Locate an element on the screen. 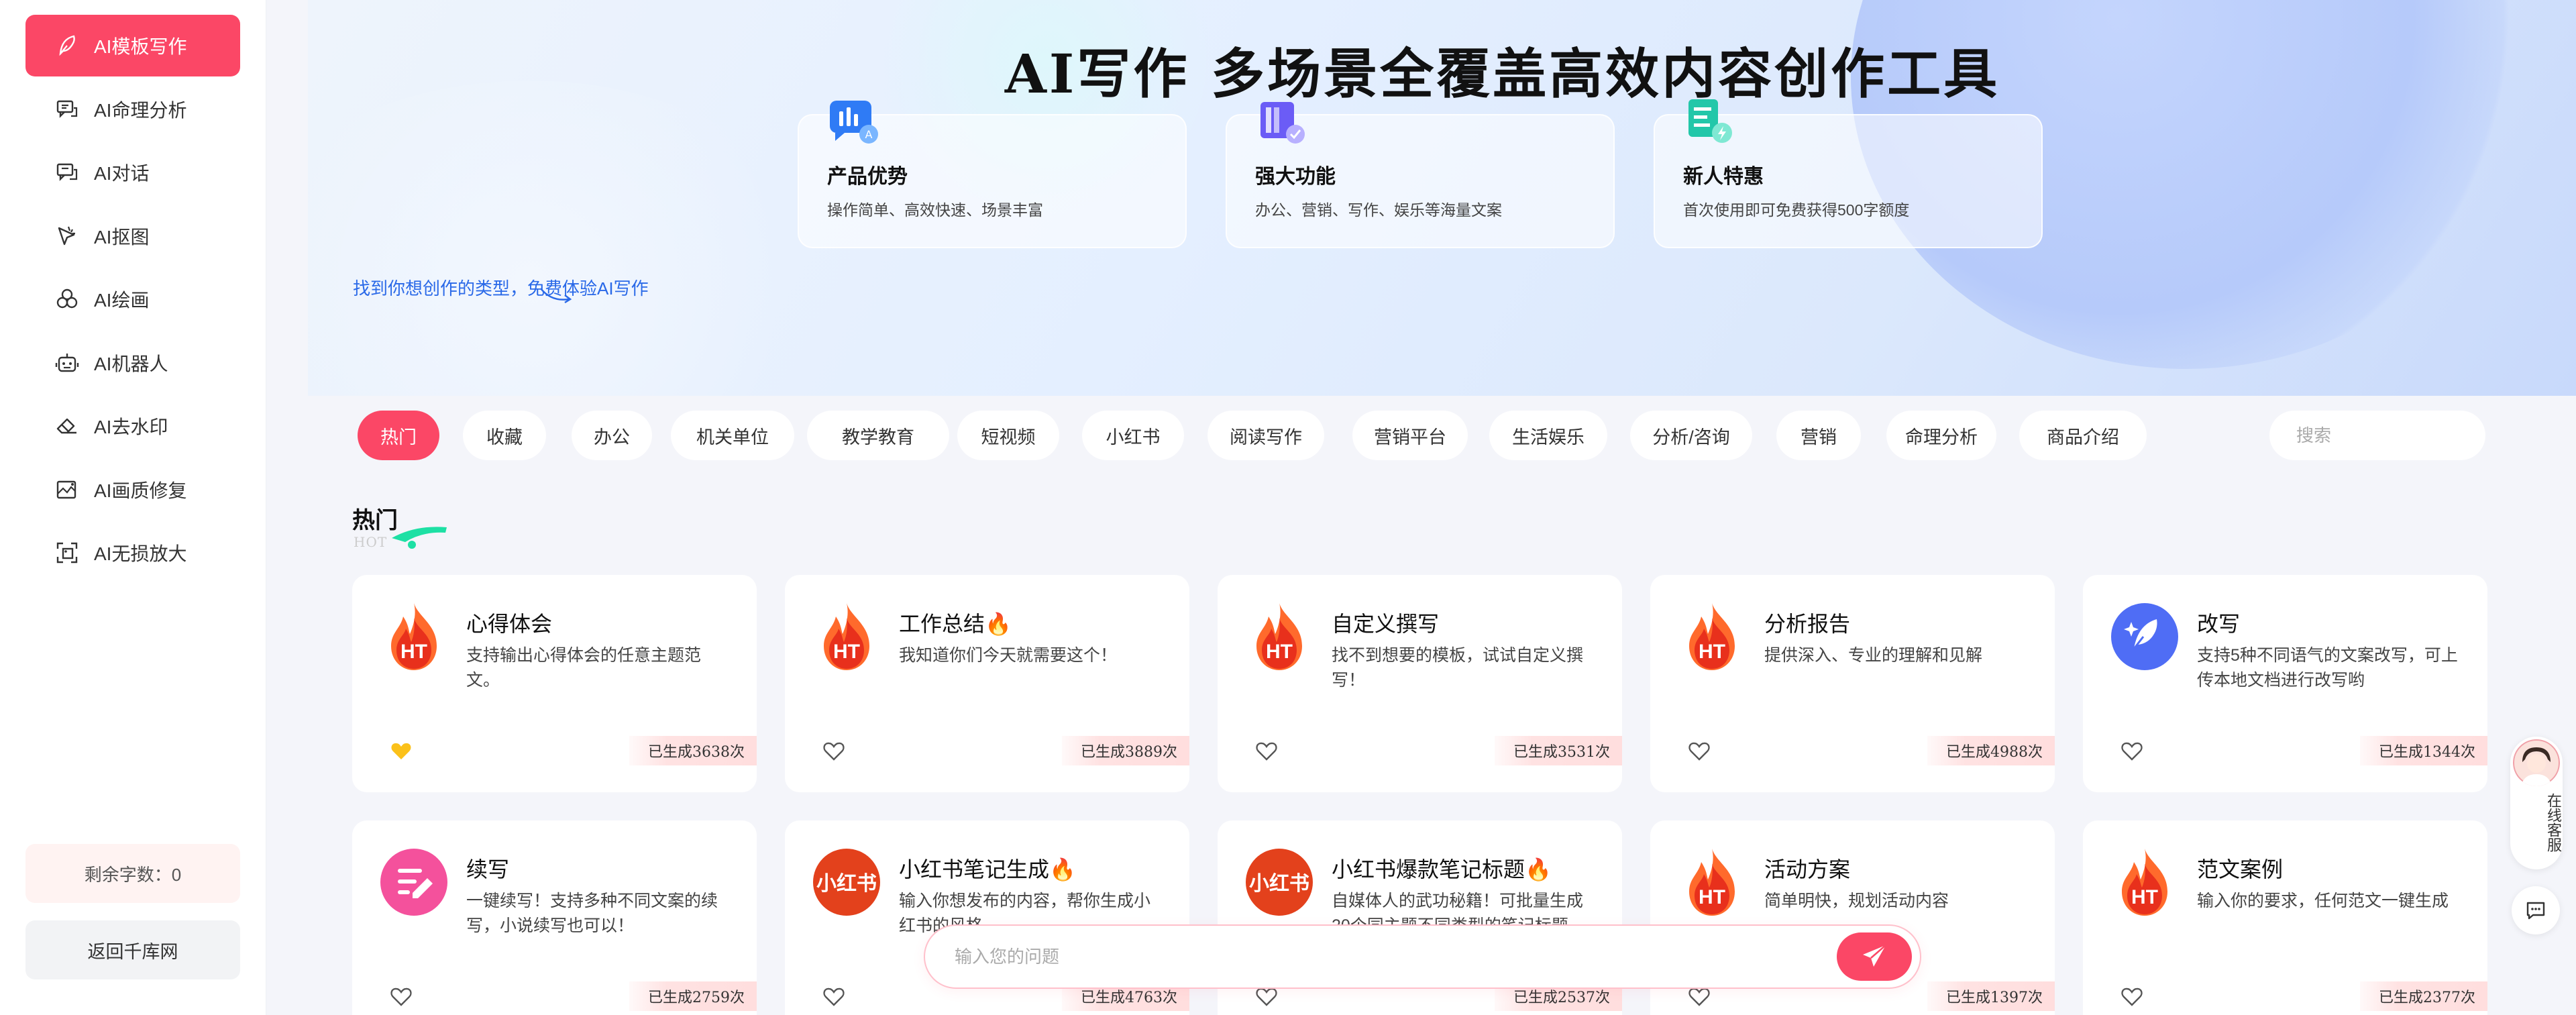 The width and height of the screenshot is (2576, 1015). brush-stroke-decoration is located at coordinates (419, 538).